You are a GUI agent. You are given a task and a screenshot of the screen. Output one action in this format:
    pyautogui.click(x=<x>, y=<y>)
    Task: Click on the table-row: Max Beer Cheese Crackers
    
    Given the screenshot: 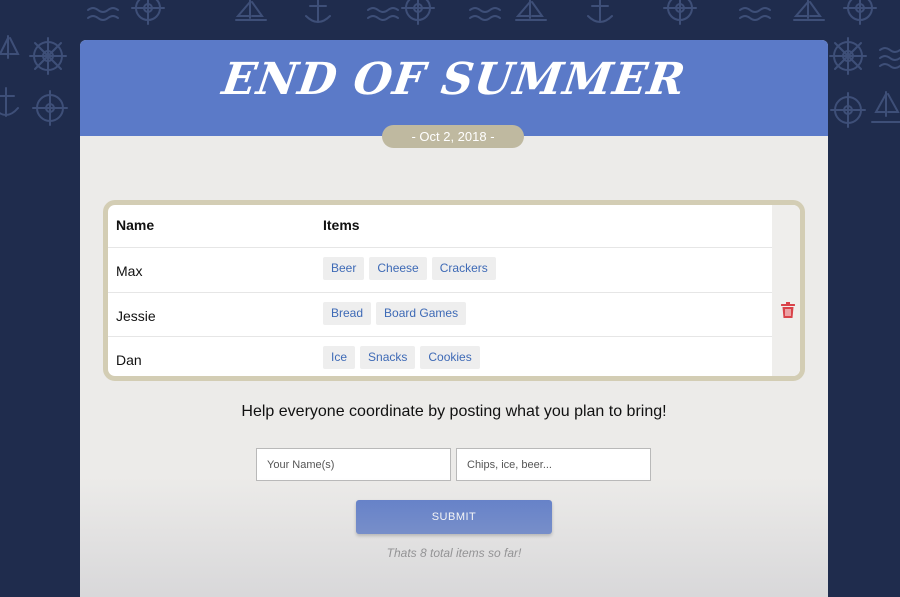 What is the action you would take?
    pyautogui.click(x=440, y=270)
    